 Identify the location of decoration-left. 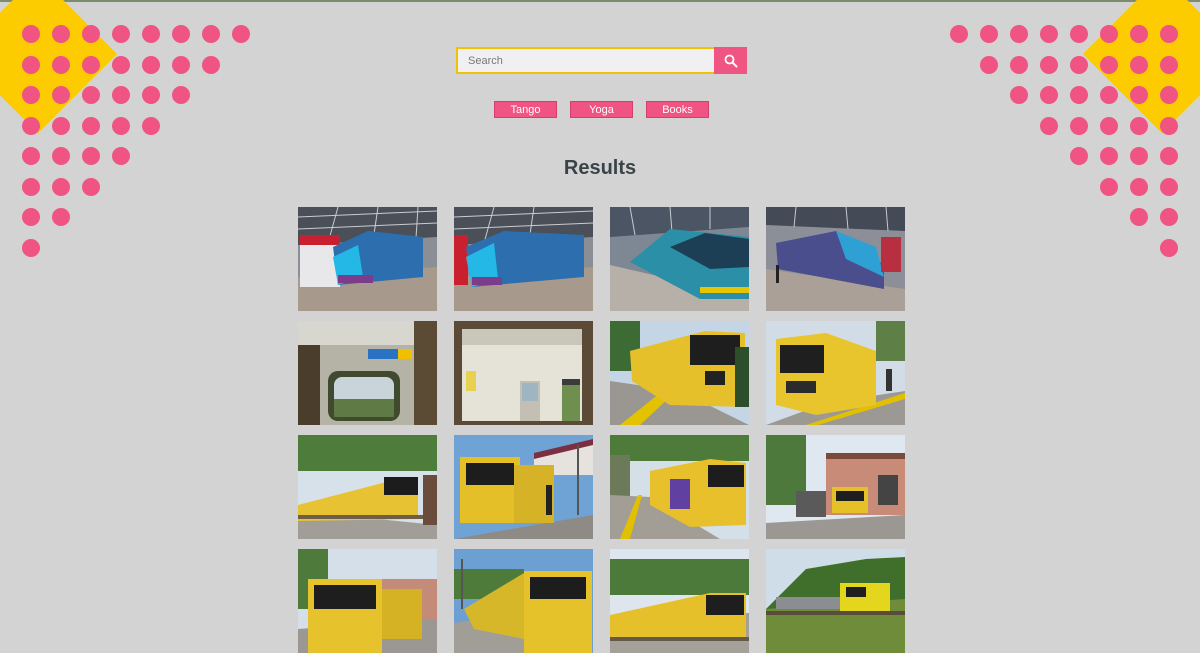
(130, 136).